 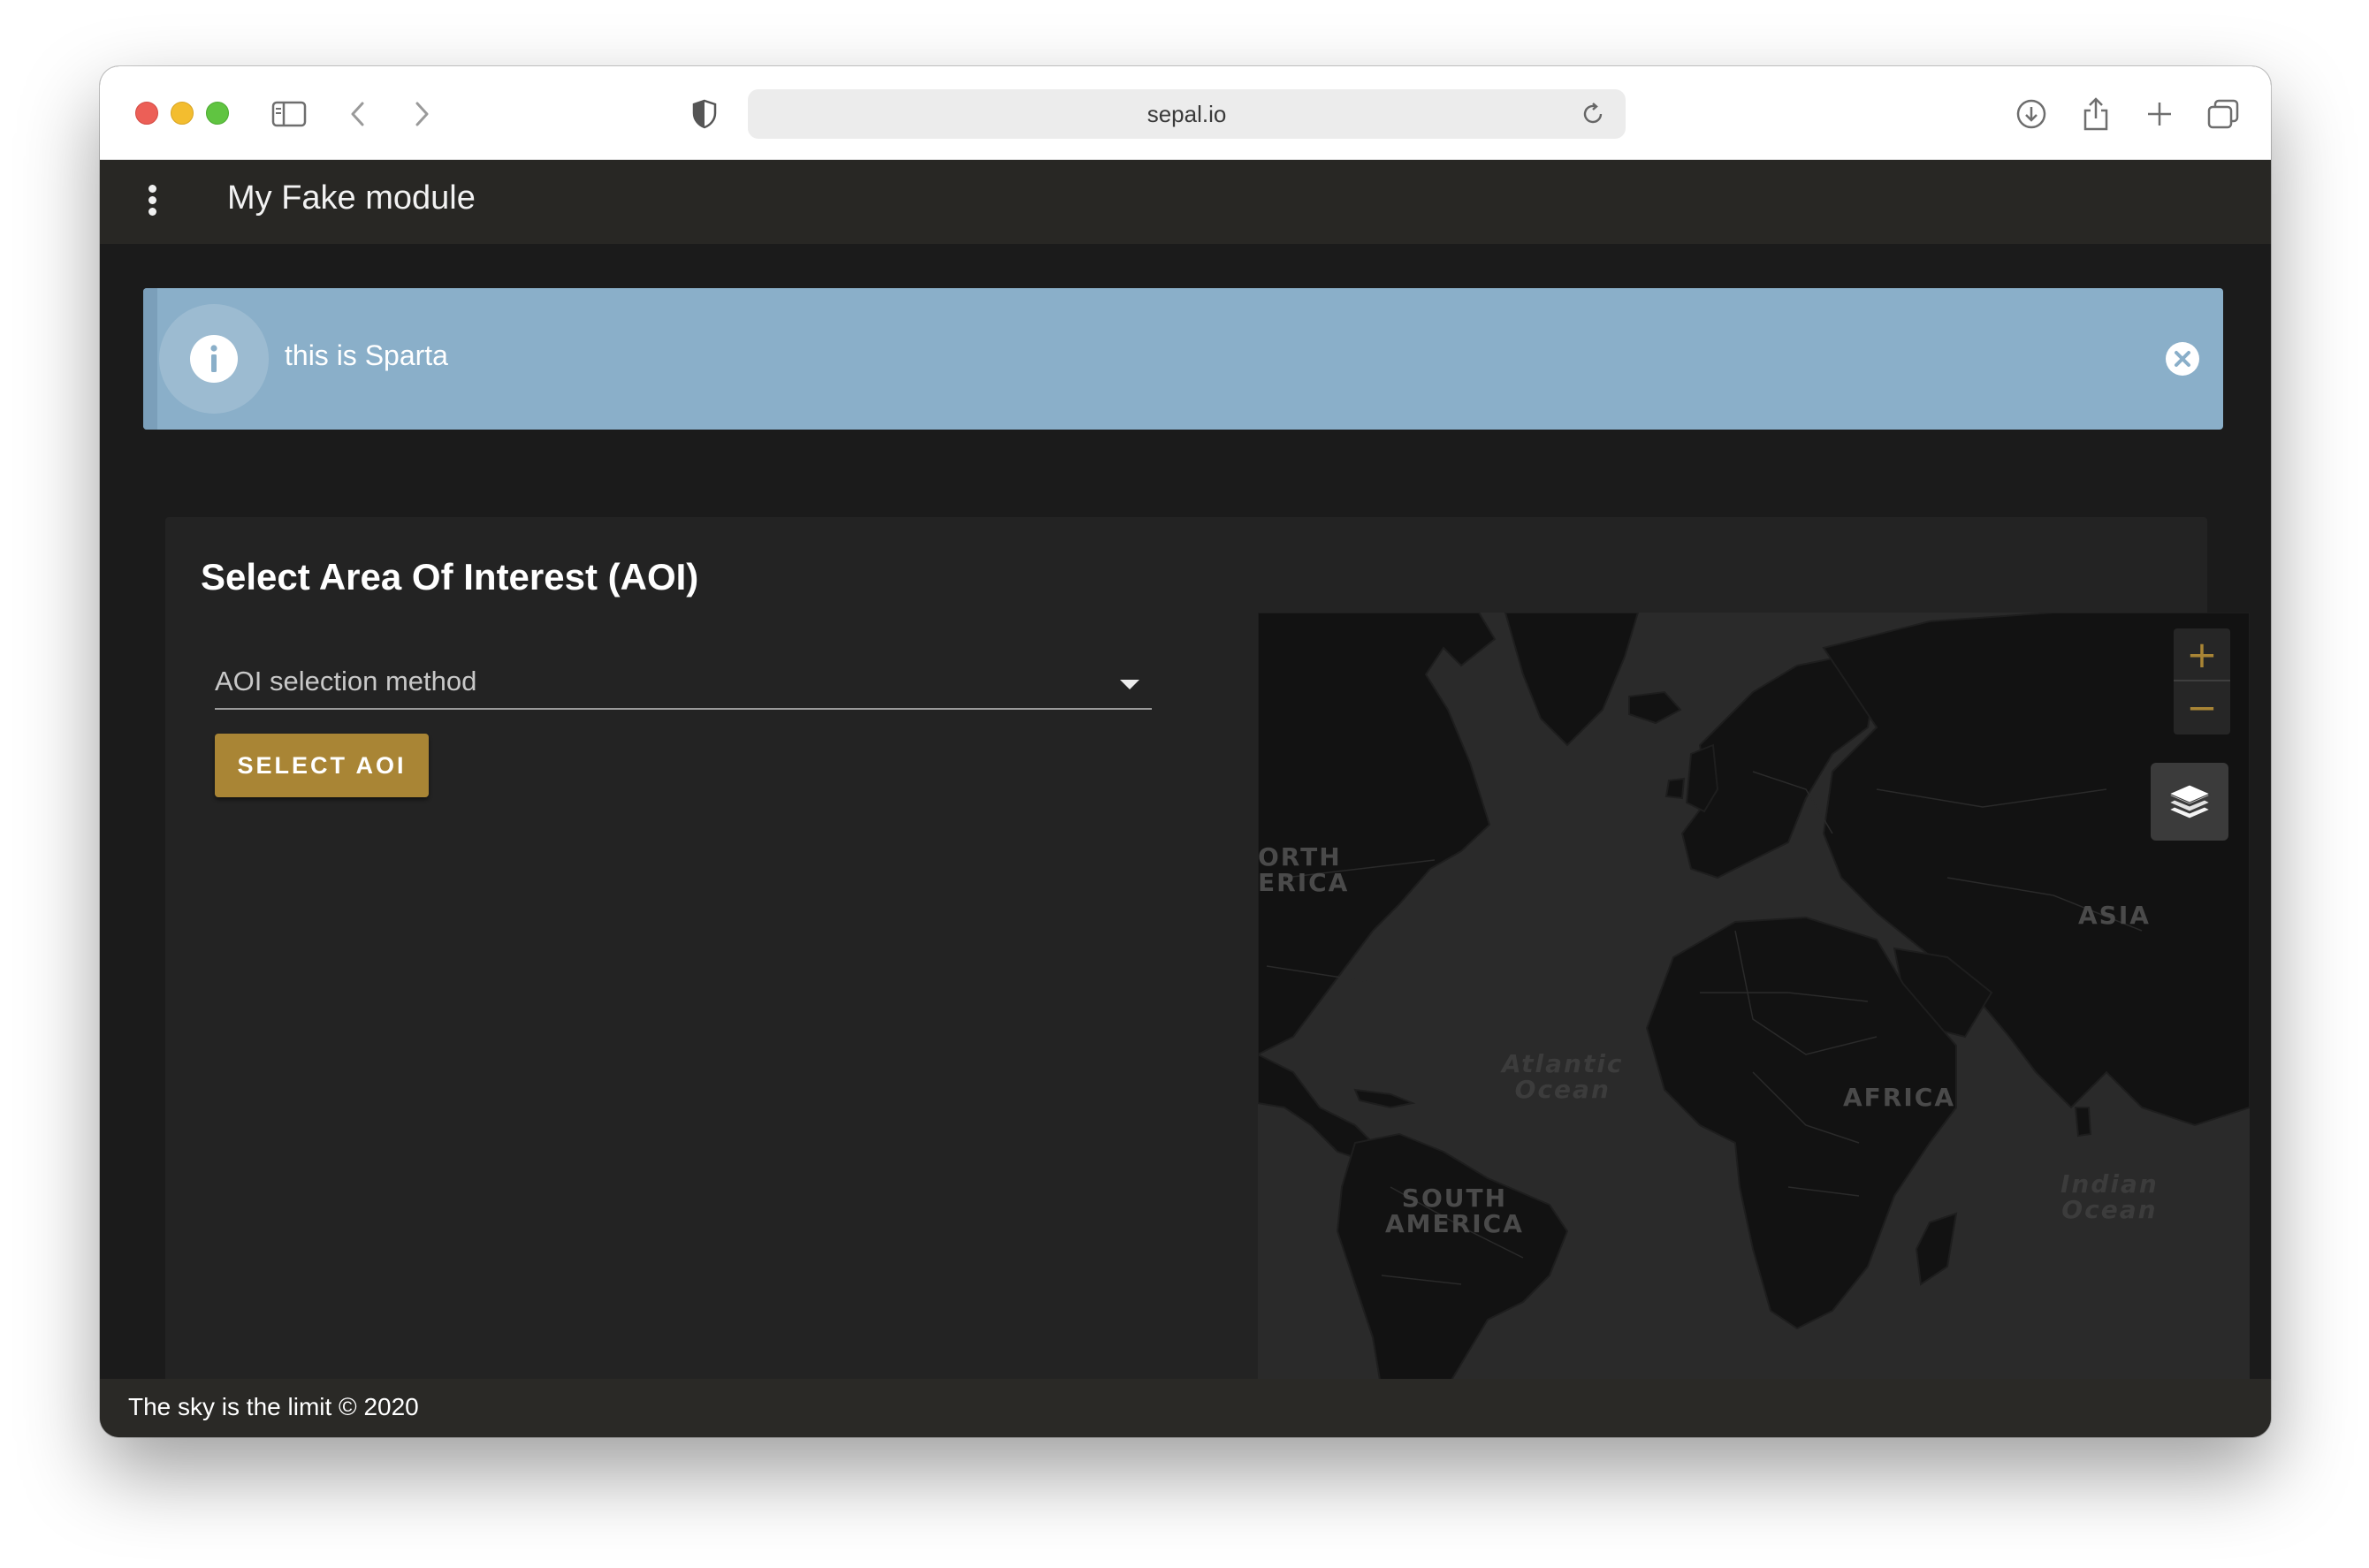 What do you see at coordinates (450, 577) in the screenshot?
I see `card-title: Select Area Of Interest (AOI)` at bounding box center [450, 577].